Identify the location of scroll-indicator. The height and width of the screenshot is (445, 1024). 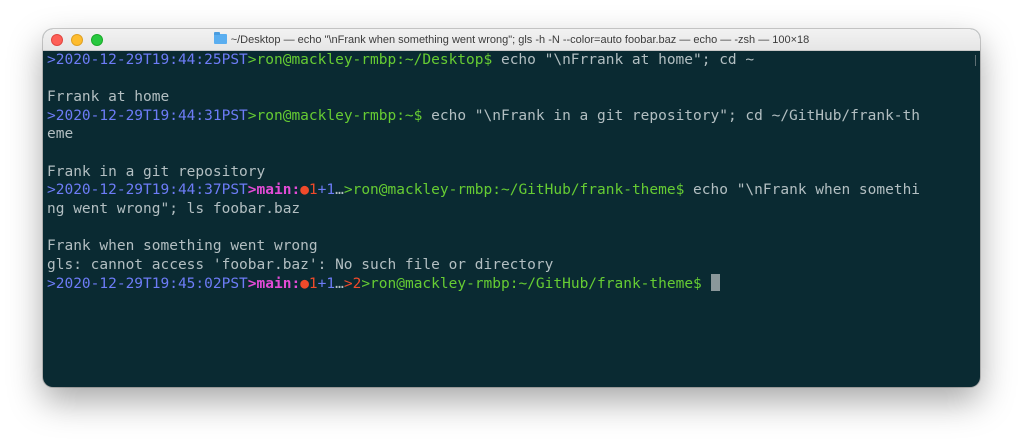
(975, 60).